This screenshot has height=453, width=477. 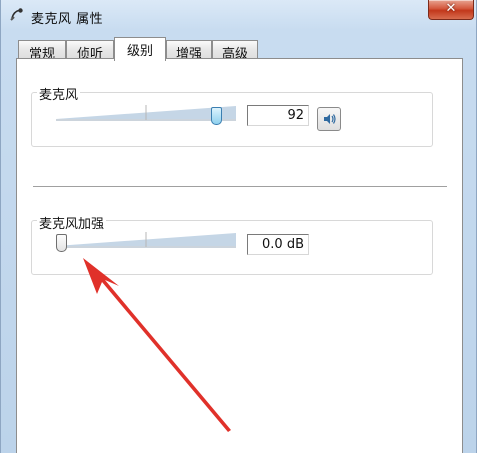 I want to click on tab-general: 常规, so click(x=42, y=51).